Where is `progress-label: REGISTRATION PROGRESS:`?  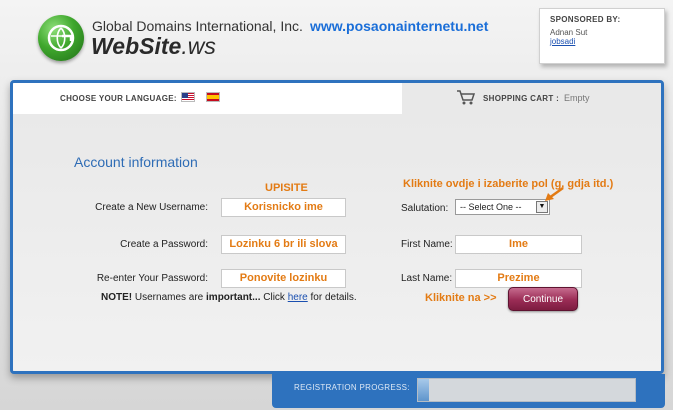 progress-label: REGISTRATION PROGRESS: is located at coordinates (352, 387).